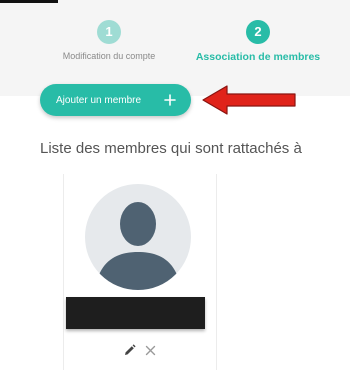  What do you see at coordinates (170, 100) in the screenshot?
I see `plus-icon` at bounding box center [170, 100].